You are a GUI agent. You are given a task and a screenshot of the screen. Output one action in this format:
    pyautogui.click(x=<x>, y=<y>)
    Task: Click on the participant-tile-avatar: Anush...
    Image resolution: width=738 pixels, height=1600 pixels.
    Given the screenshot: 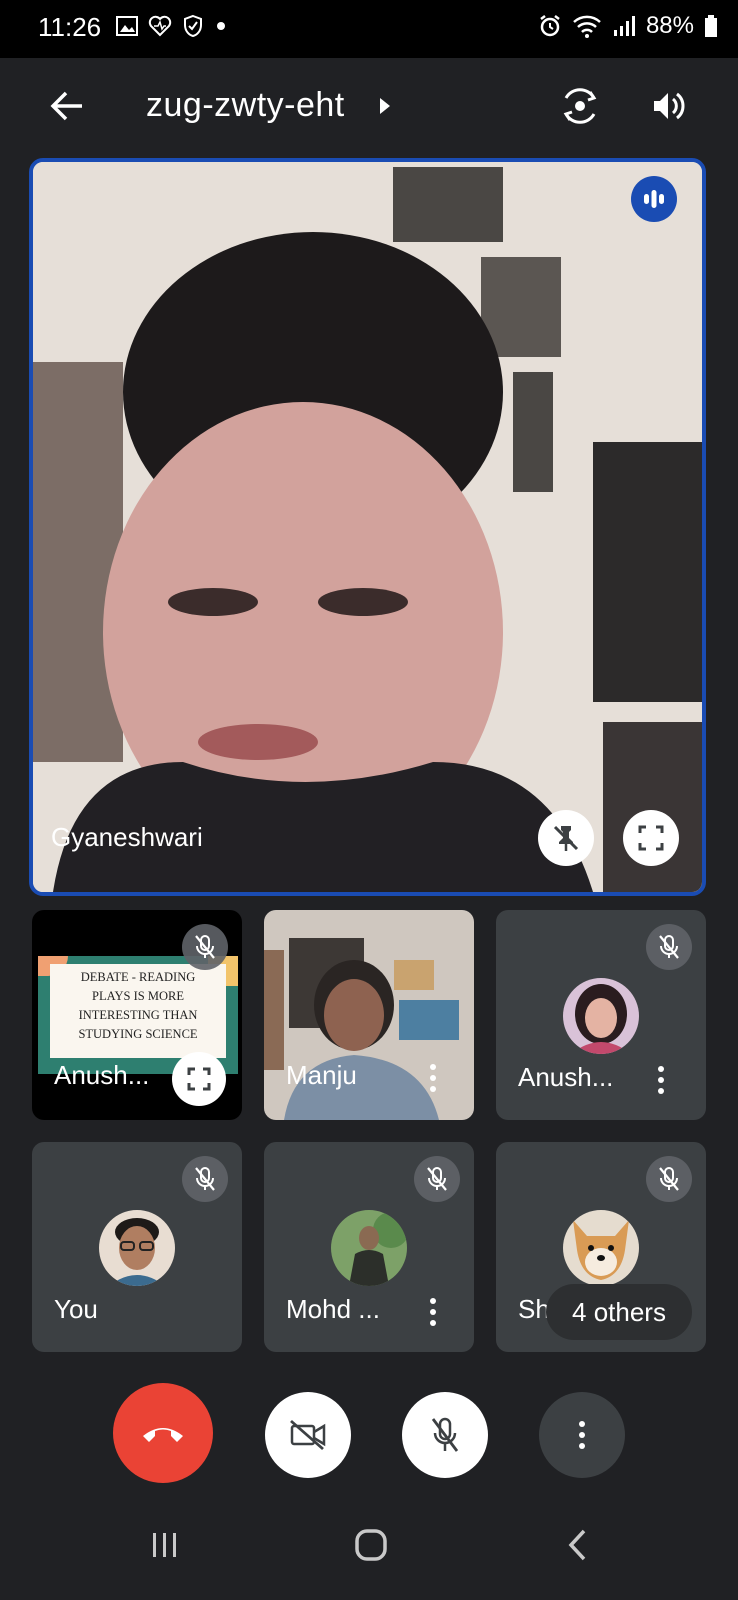 What is the action you would take?
    pyautogui.click(x=601, y=1015)
    